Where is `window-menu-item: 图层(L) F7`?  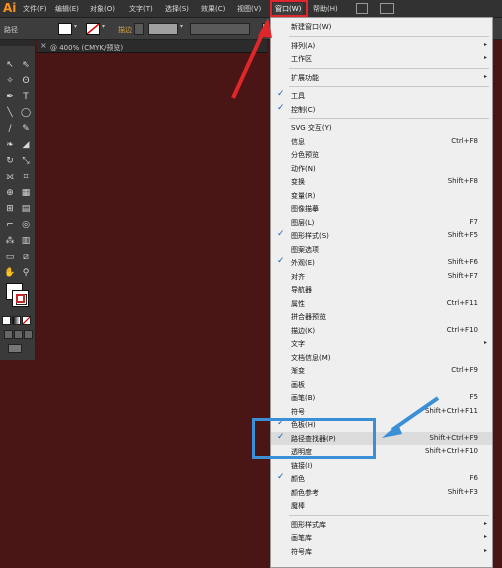
window-menu-item: 图层(L) F7 is located at coordinates (381, 223).